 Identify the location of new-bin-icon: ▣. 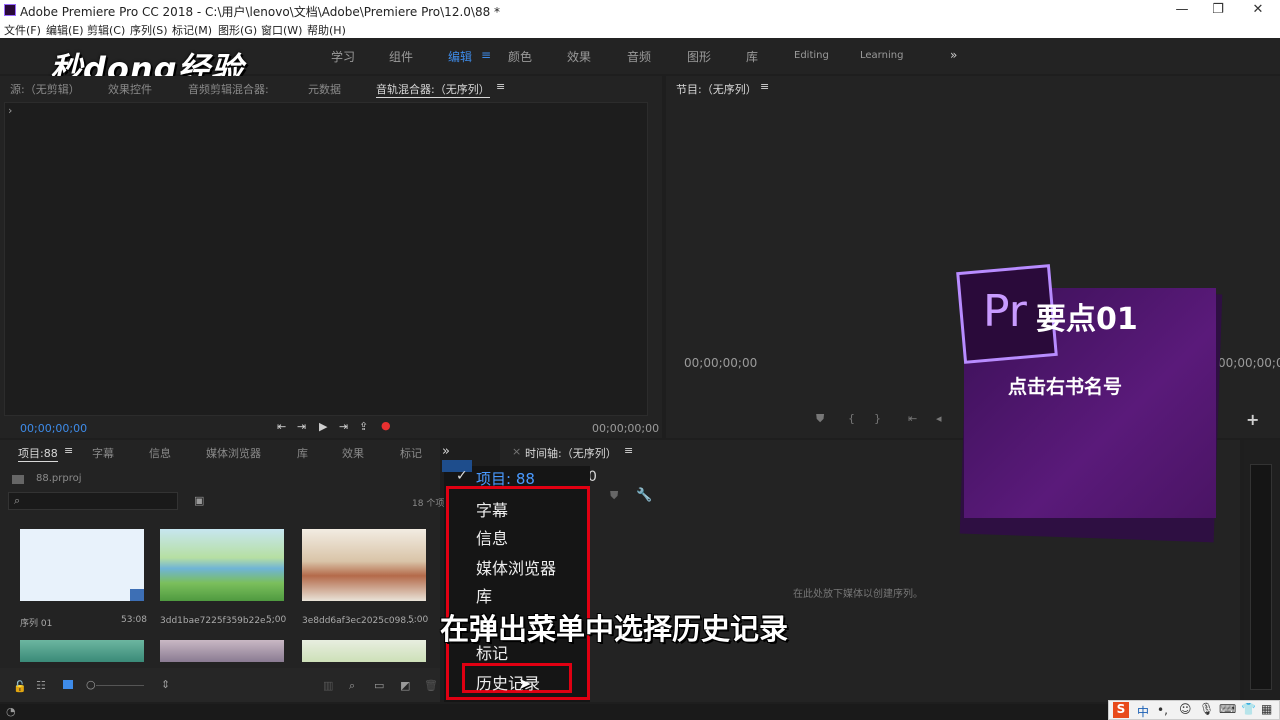
(199, 500).